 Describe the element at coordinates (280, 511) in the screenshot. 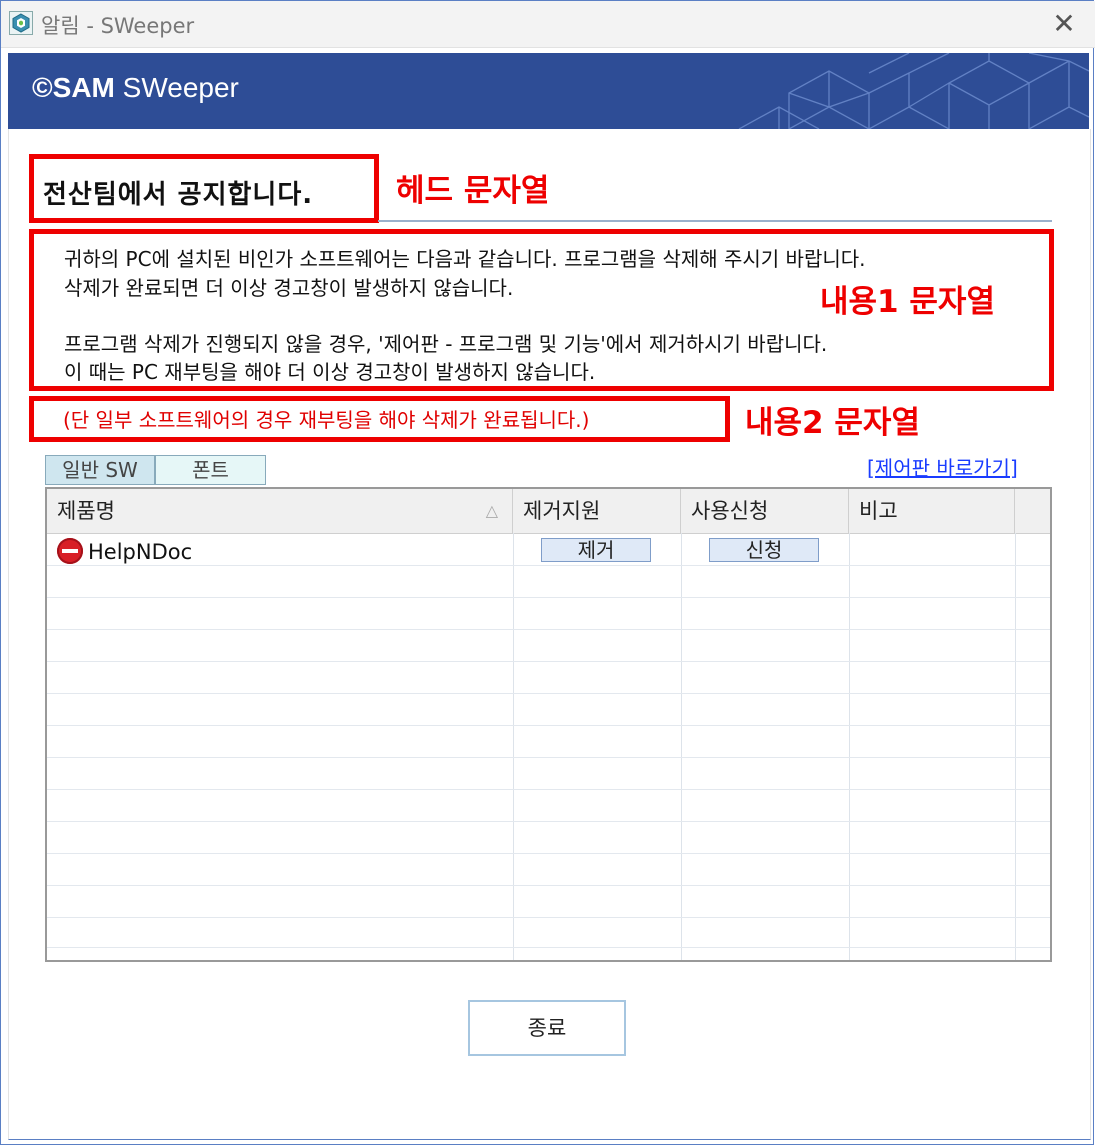

I see `column-header-product: 제품명 △` at that location.